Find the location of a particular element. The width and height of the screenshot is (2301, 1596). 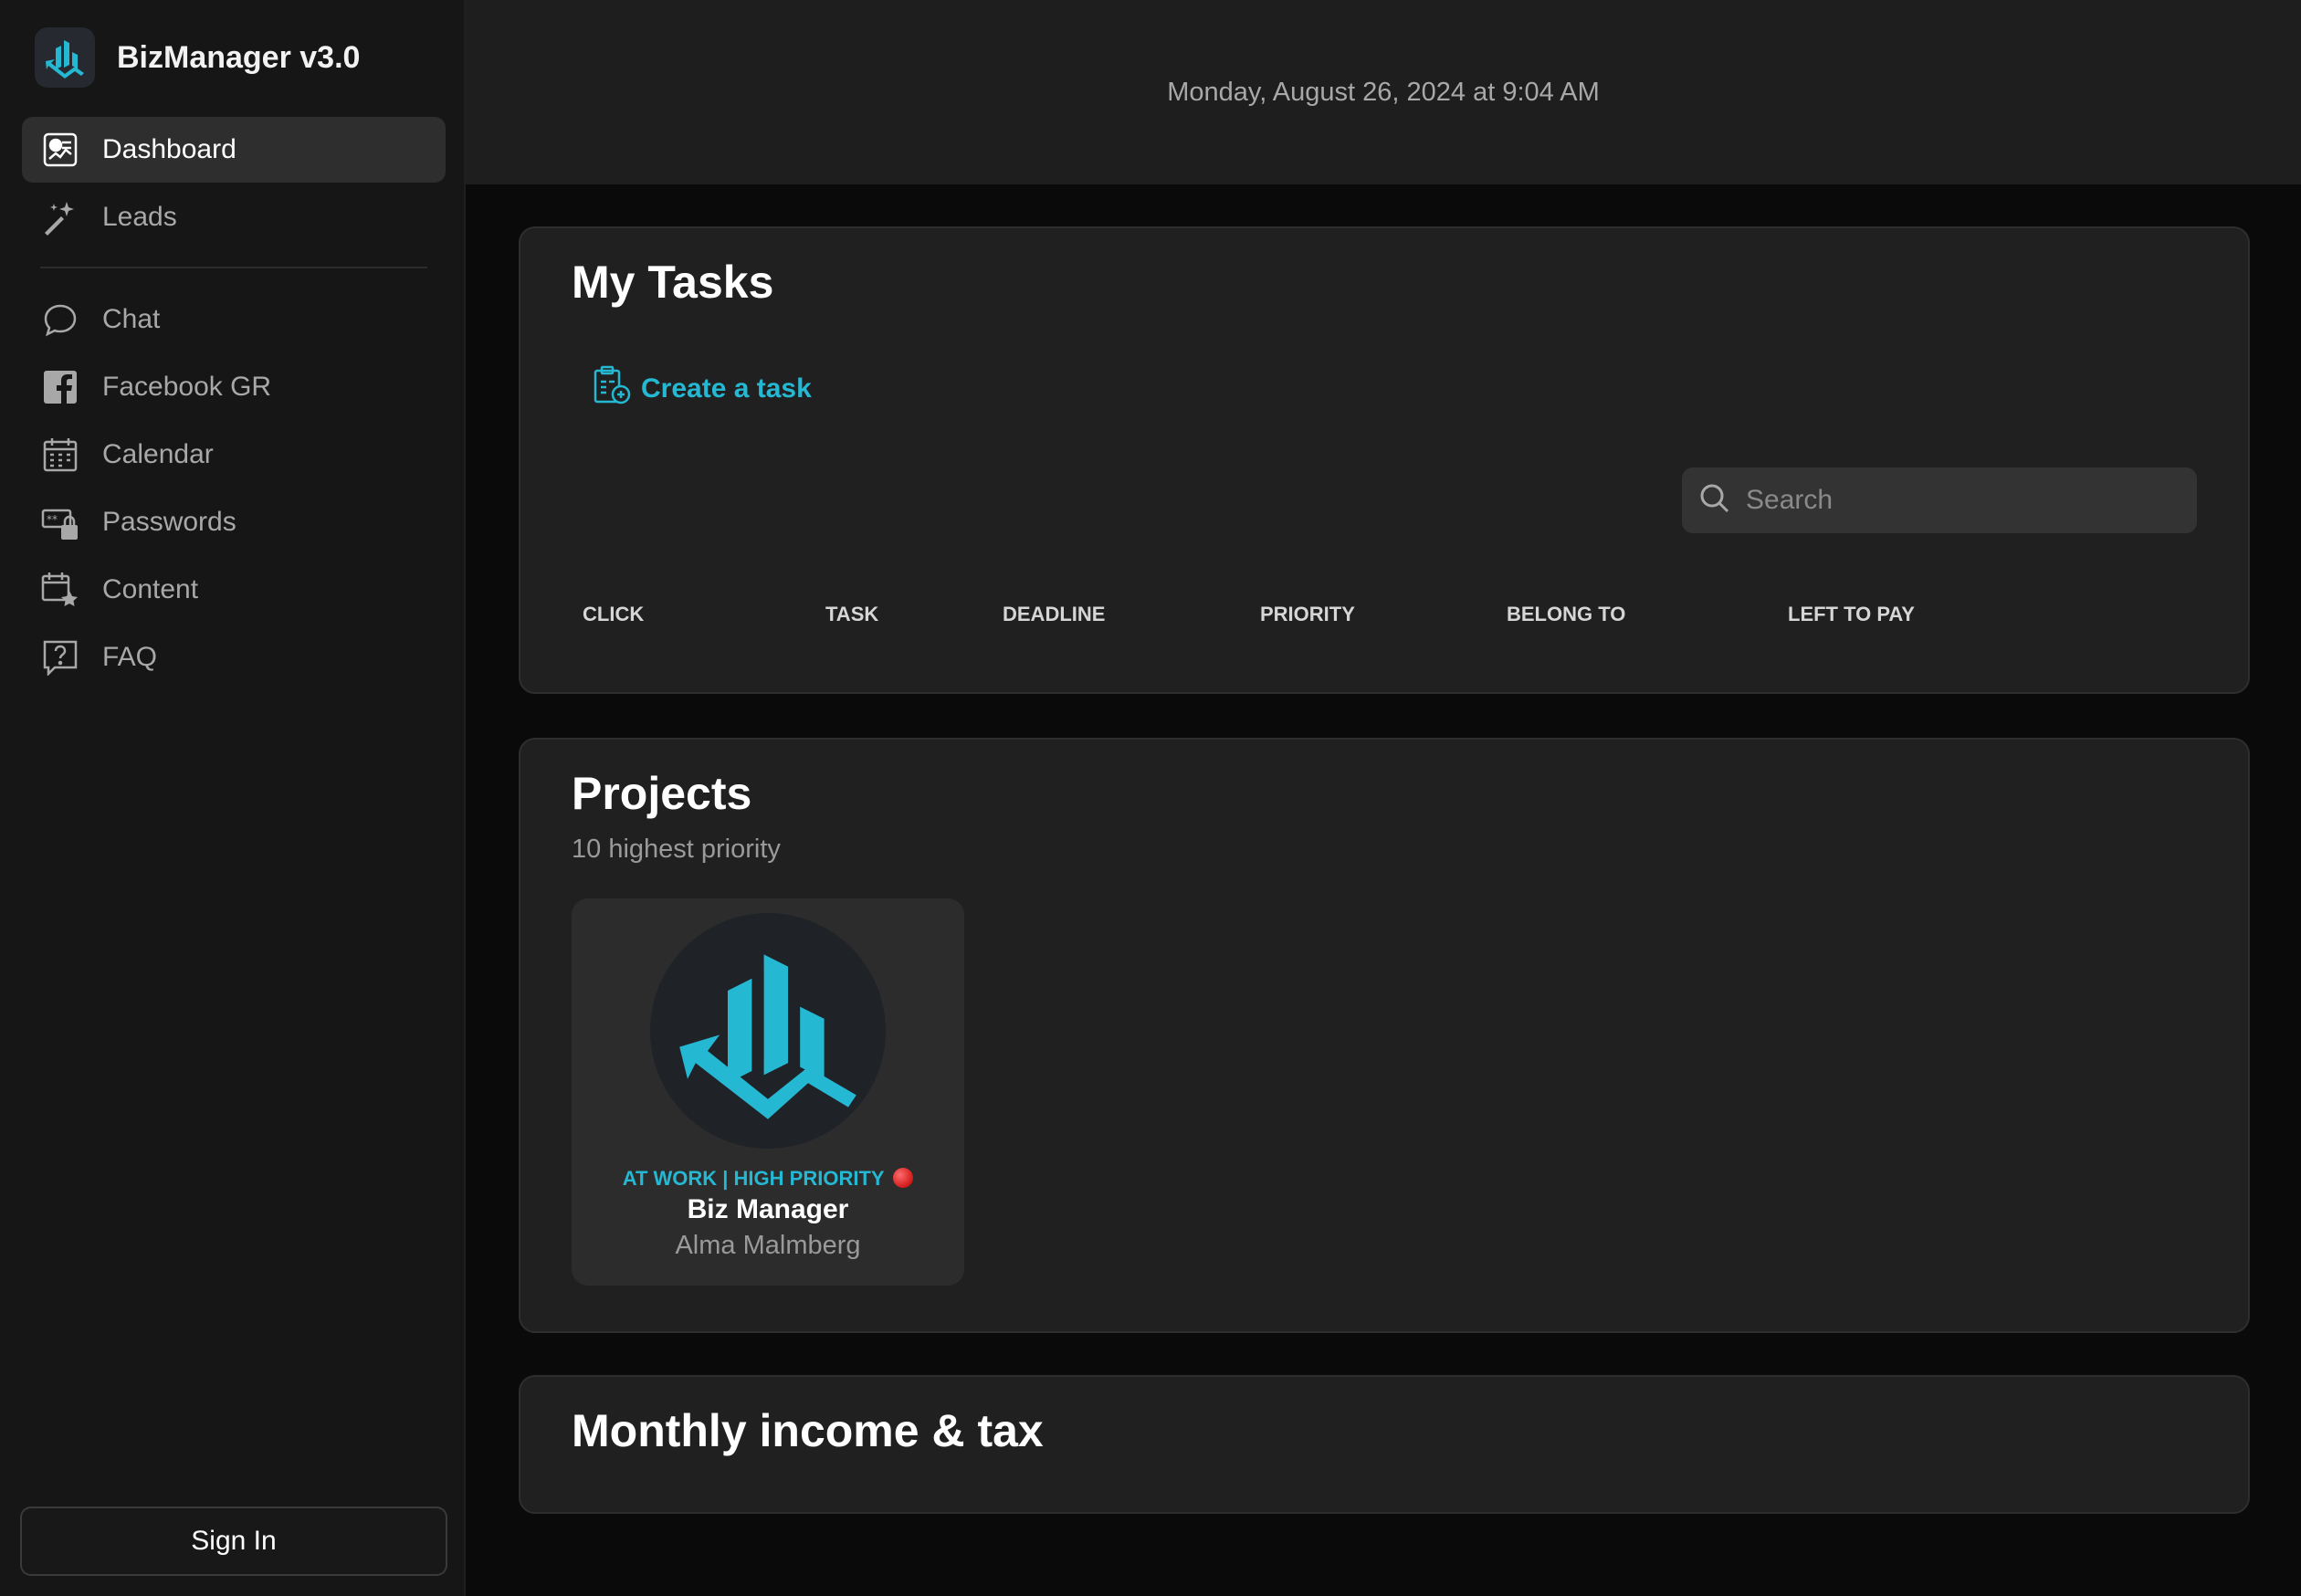

projects-title: Projects is located at coordinates (662, 793).